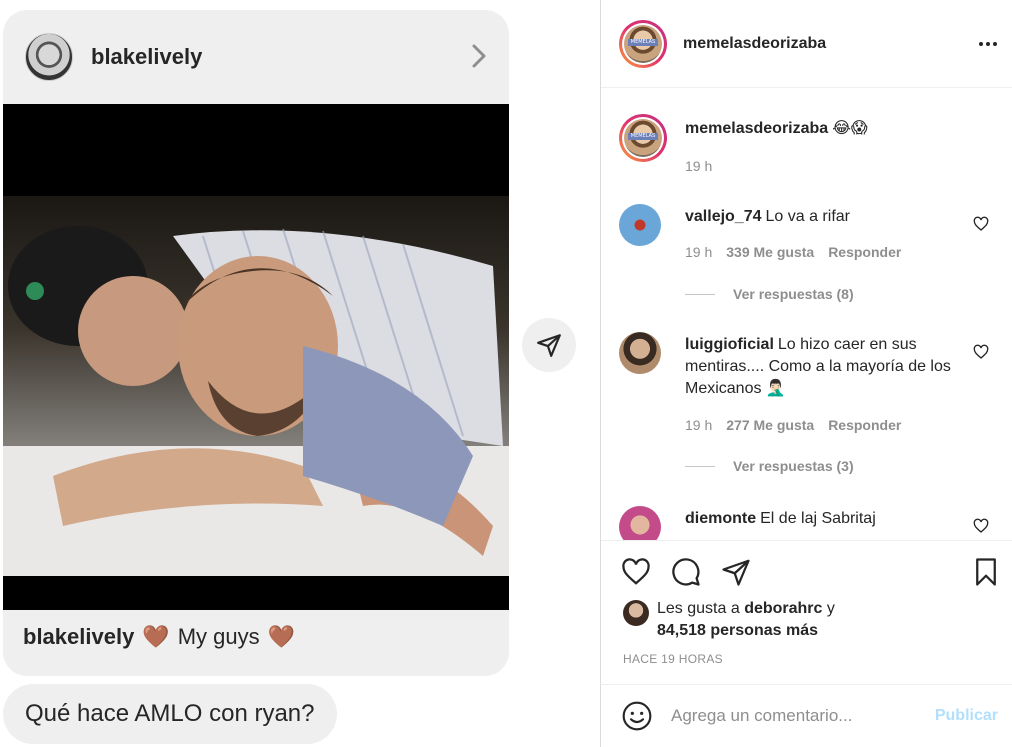  What do you see at coordinates (170, 714) in the screenshot?
I see `message-bubble: Qué hace AMLO con ryan?` at bounding box center [170, 714].